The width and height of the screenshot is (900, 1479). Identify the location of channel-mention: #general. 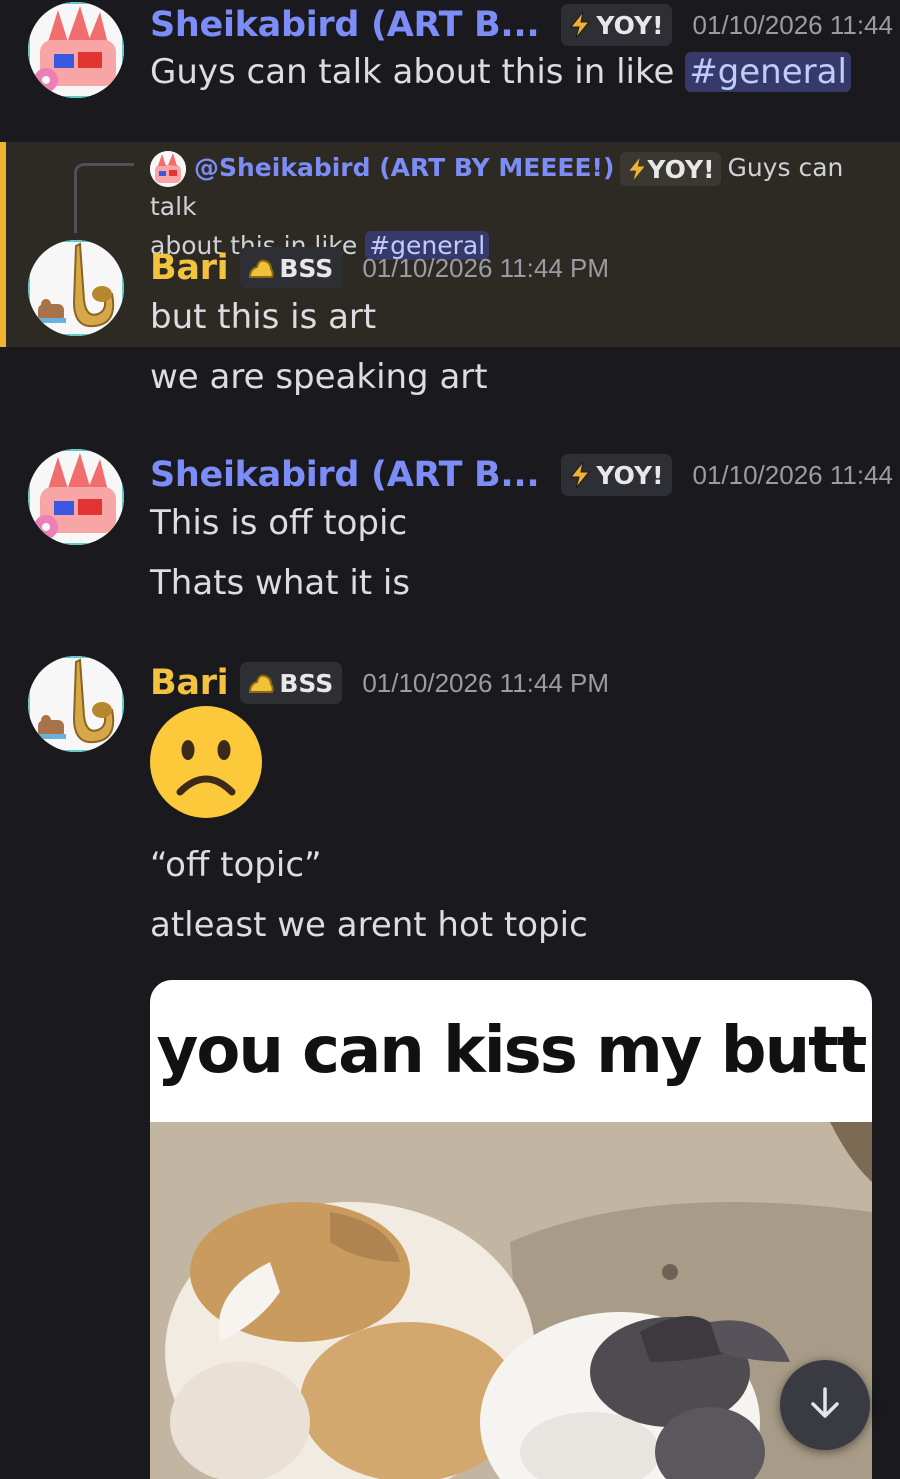
(768, 72).